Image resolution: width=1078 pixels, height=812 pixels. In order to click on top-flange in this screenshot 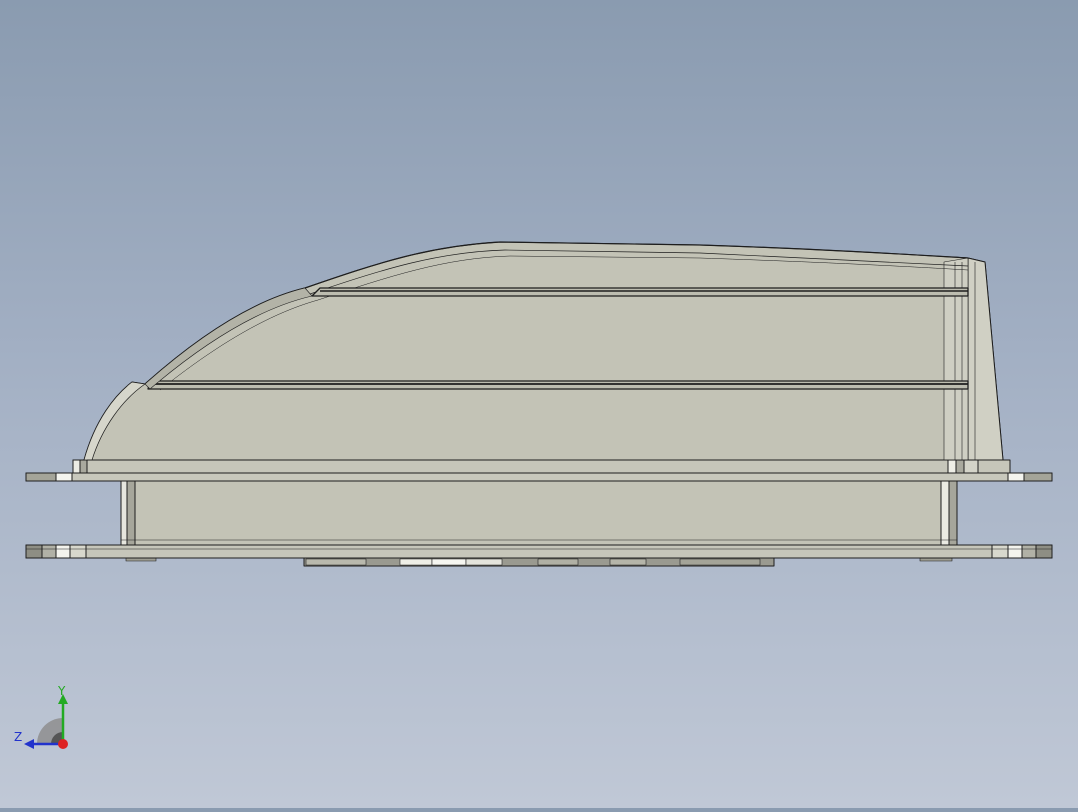, I will do `click(539, 477)`.